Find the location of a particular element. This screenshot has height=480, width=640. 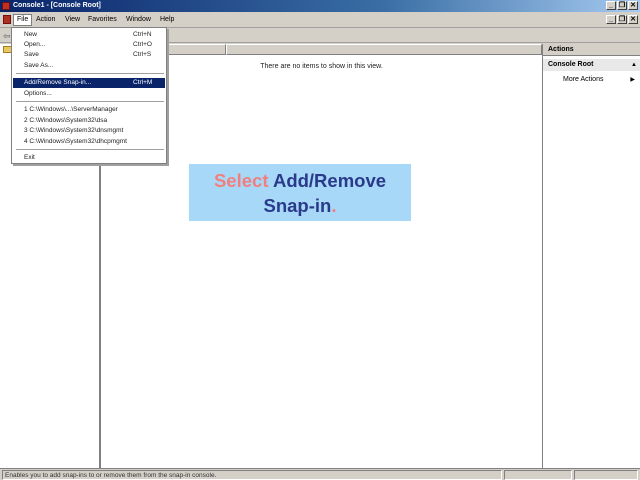

menu-item-recent-2: 2 C:\Windows\System32\dsa is located at coordinates (89, 121).